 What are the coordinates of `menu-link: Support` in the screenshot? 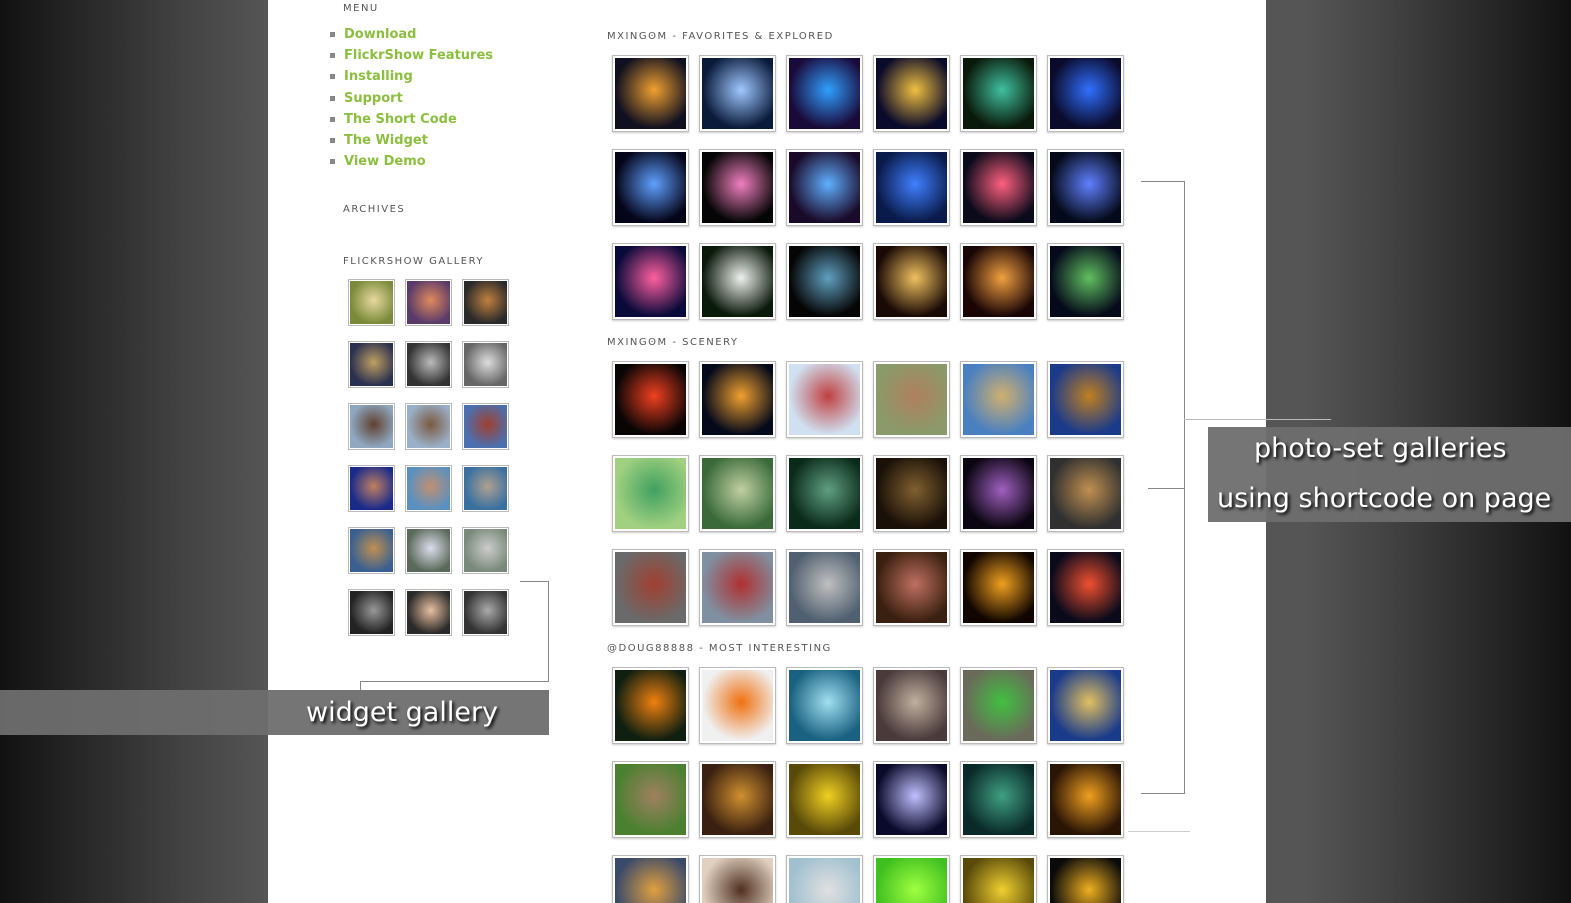 It's located at (373, 98).